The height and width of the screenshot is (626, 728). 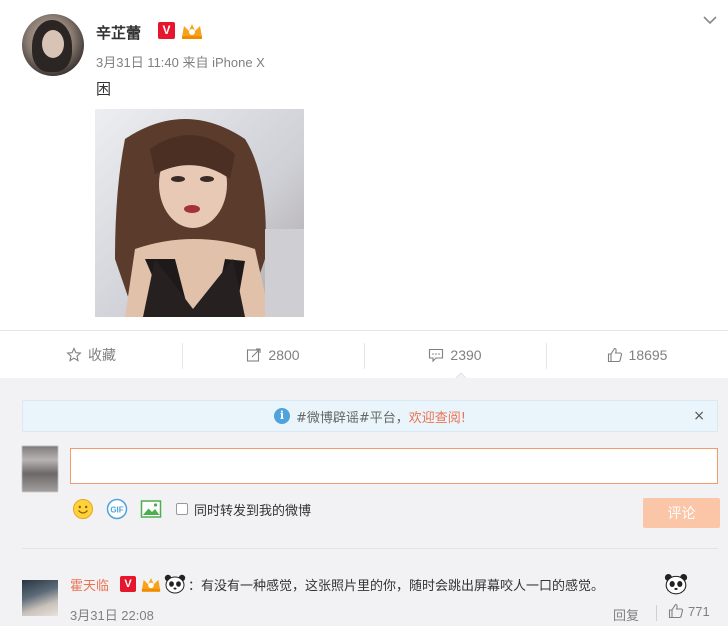 I want to click on rumor-notice-banner: i #微博辟谣#平台， 欢迎查阅! ×, so click(x=370, y=416).